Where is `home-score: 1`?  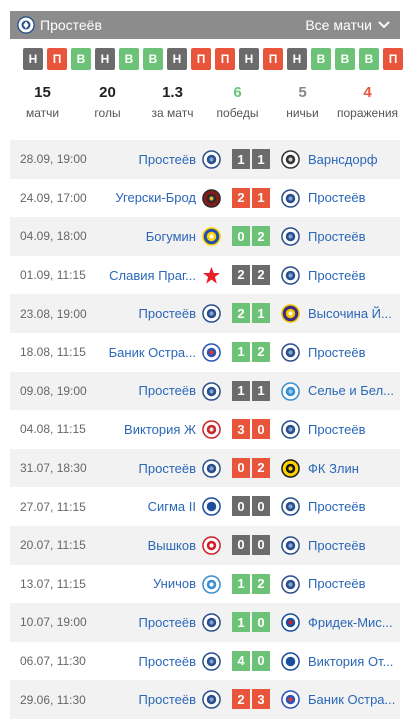
home-score: 1 is located at coordinates (241, 390).